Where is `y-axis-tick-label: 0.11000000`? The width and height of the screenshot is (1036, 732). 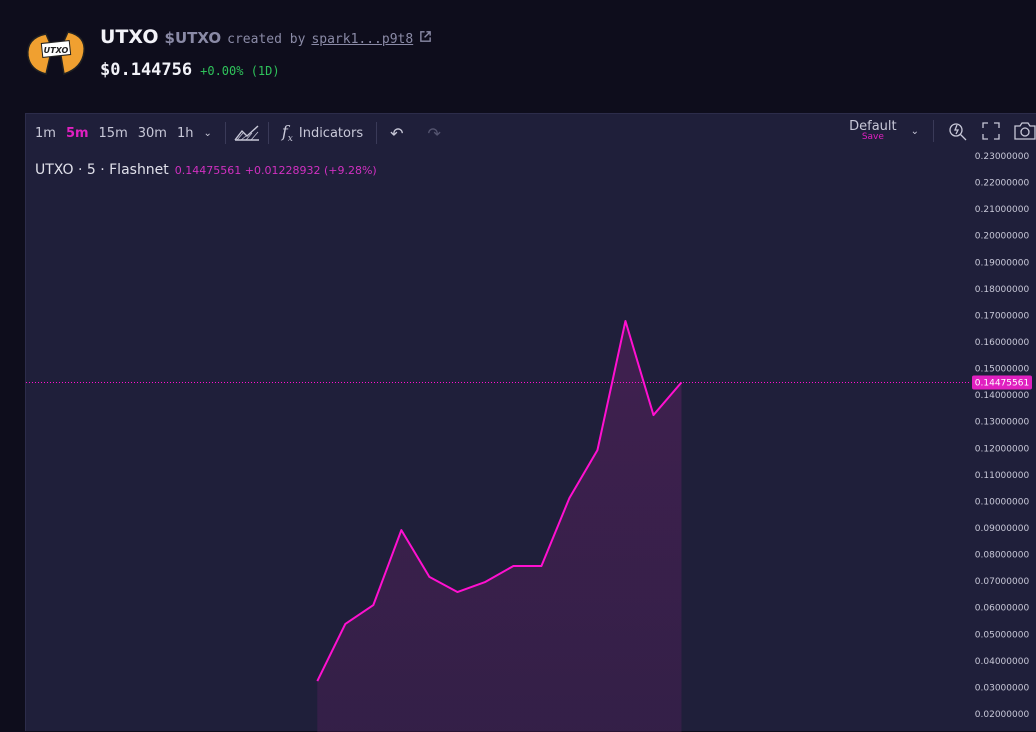 y-axis-tick-label: 0.11000000 is located at coordinates (1002, 476).